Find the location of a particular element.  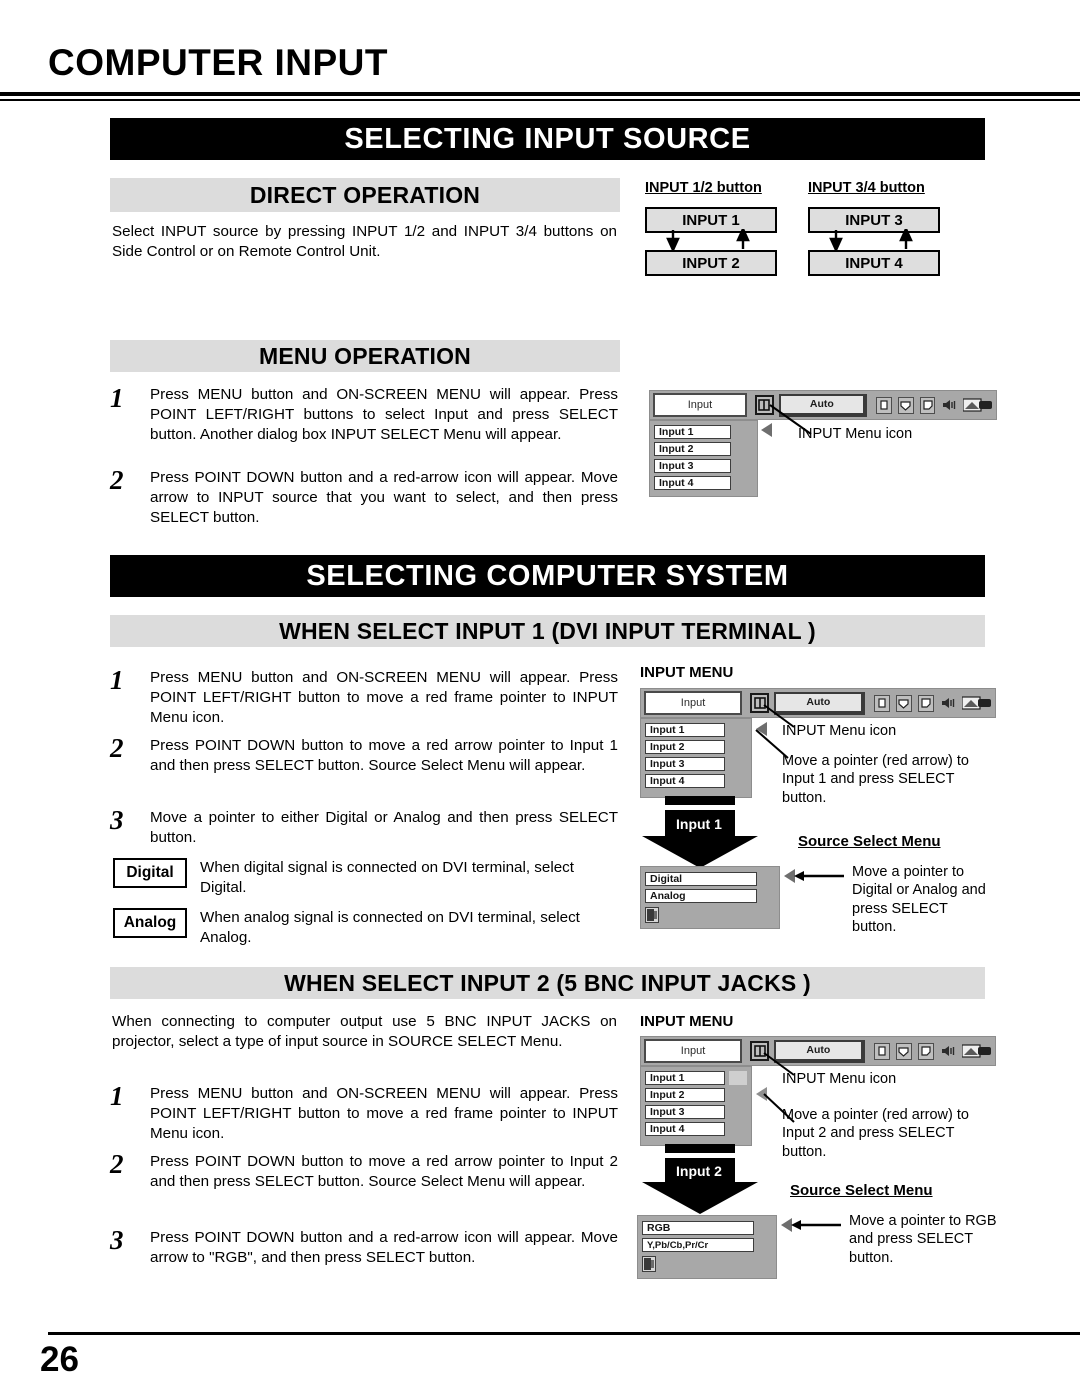

osd-list-item-input-3: Input 3 is located at coordinates (692, 466).